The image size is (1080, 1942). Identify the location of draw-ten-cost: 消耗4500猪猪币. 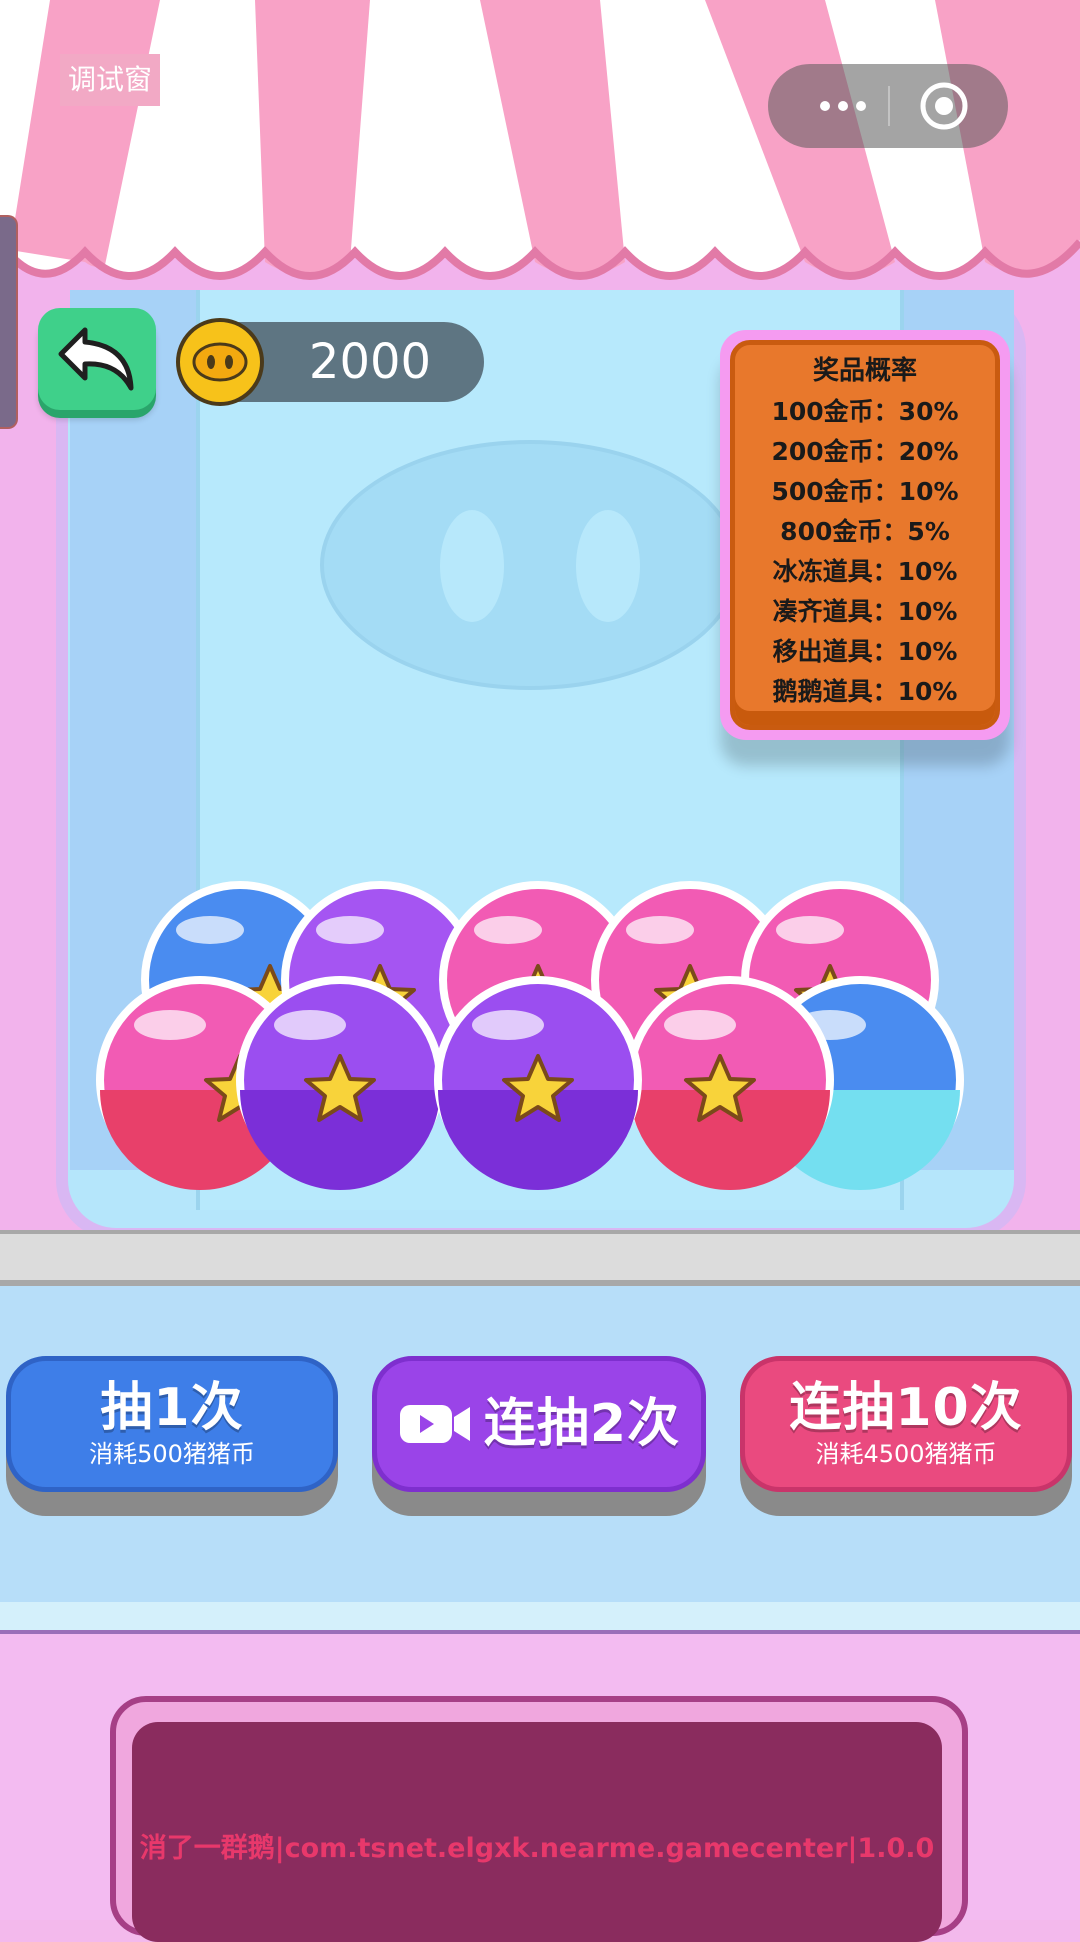
(906, 1454).